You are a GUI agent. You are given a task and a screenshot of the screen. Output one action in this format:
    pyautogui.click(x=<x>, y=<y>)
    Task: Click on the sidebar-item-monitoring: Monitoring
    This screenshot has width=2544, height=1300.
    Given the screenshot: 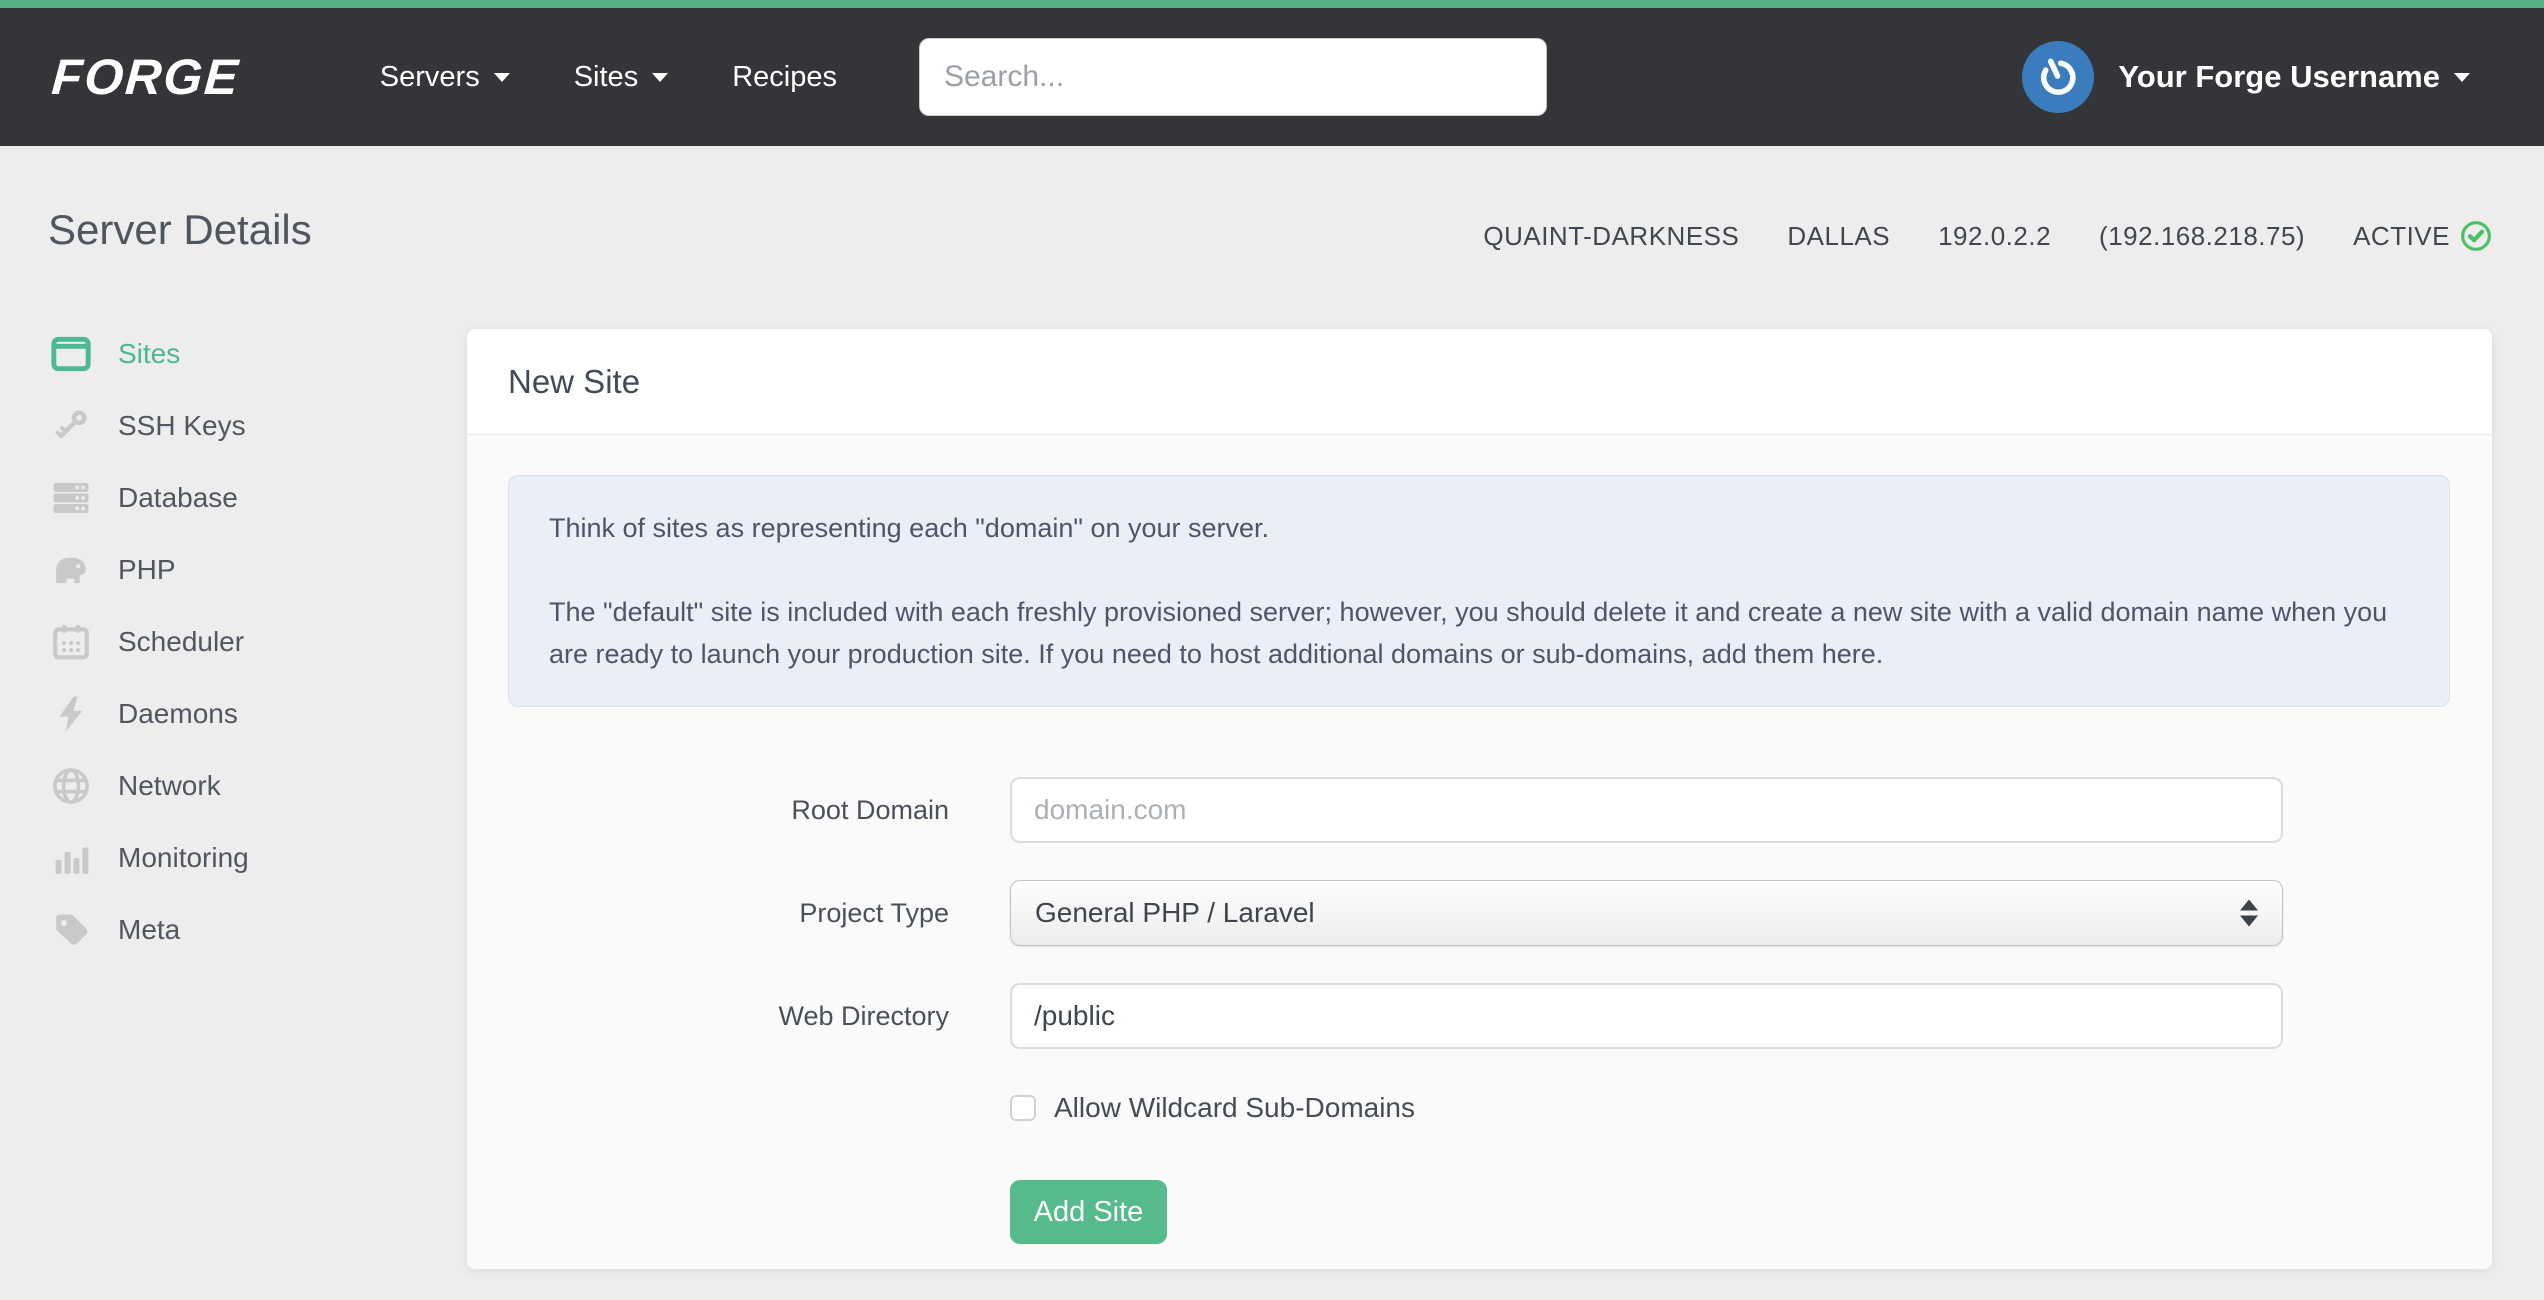 What is the action you would take?
    pyautogui.click(x=248, y=858)
    